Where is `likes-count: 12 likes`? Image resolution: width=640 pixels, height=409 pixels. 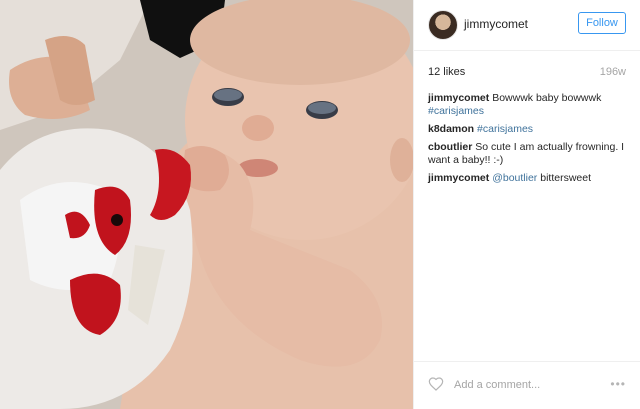 likes-count: 12 likes is located at coordinates (446, 72).